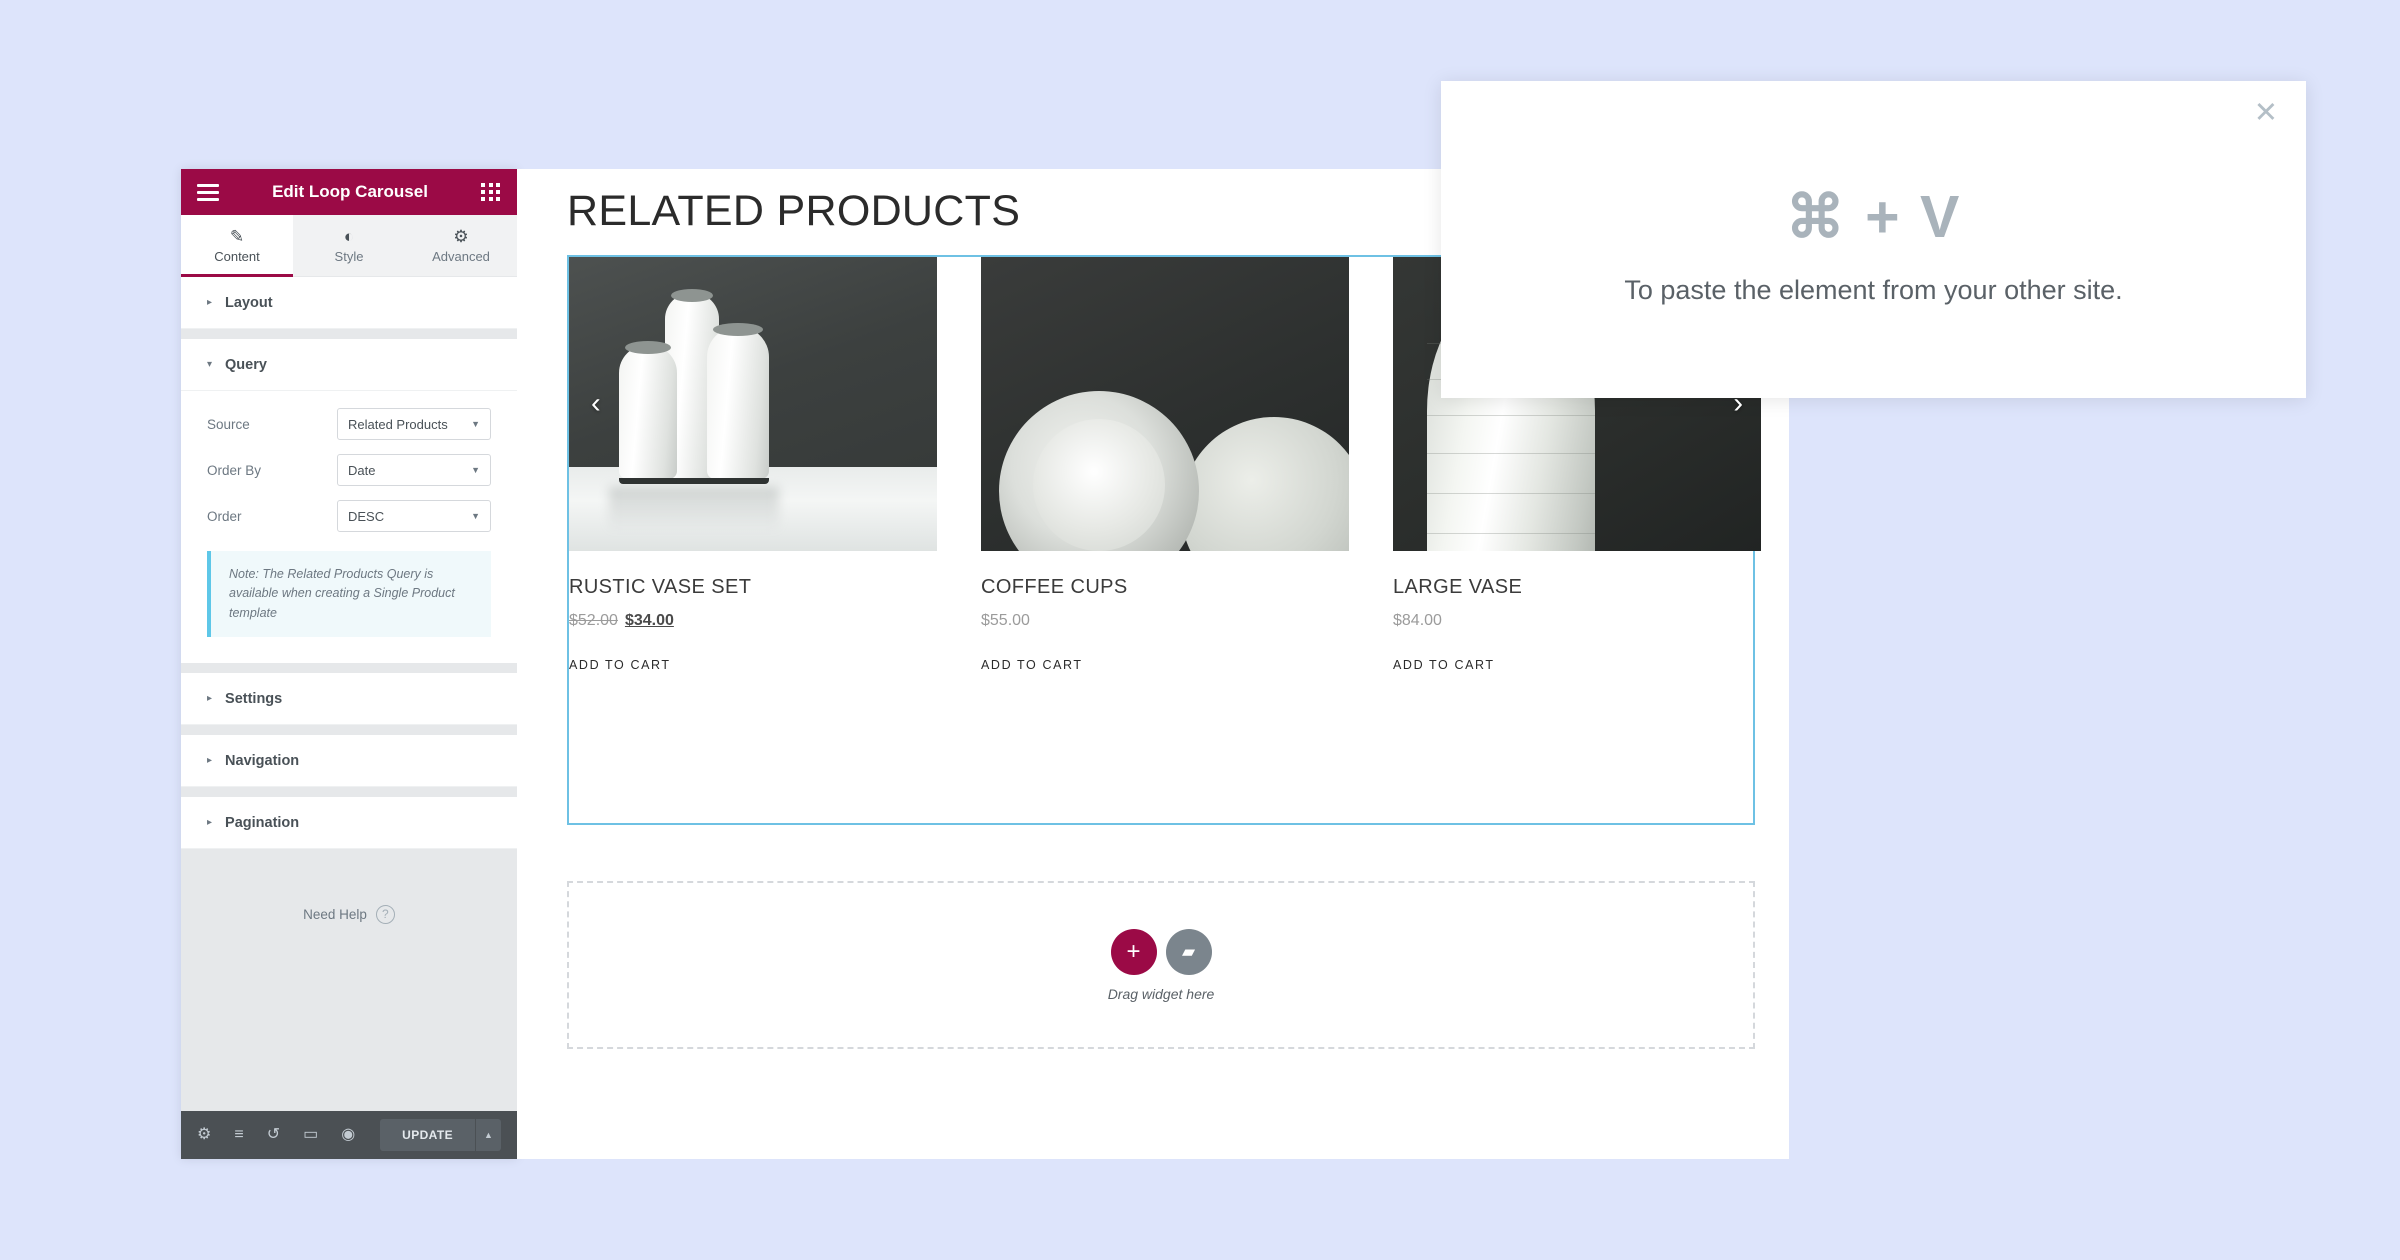 The width and height of the screenshot is (2400, 1260). I want to click on widget-dropzone: + ▰ Drag widget here, so click(1161, 965).